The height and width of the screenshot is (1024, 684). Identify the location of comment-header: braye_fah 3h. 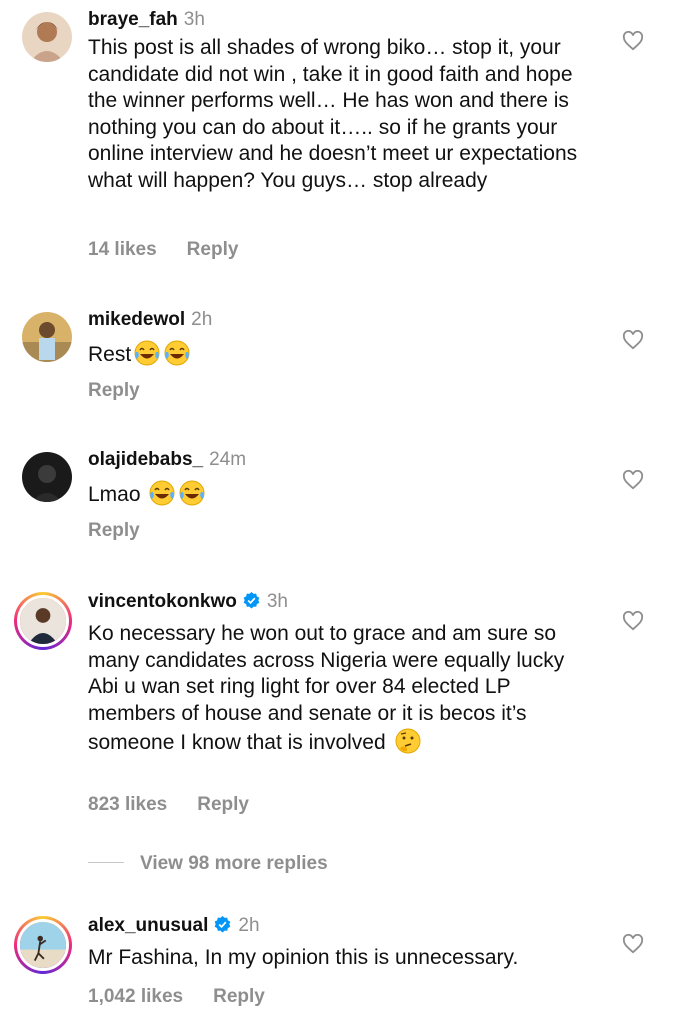
(146, 20).